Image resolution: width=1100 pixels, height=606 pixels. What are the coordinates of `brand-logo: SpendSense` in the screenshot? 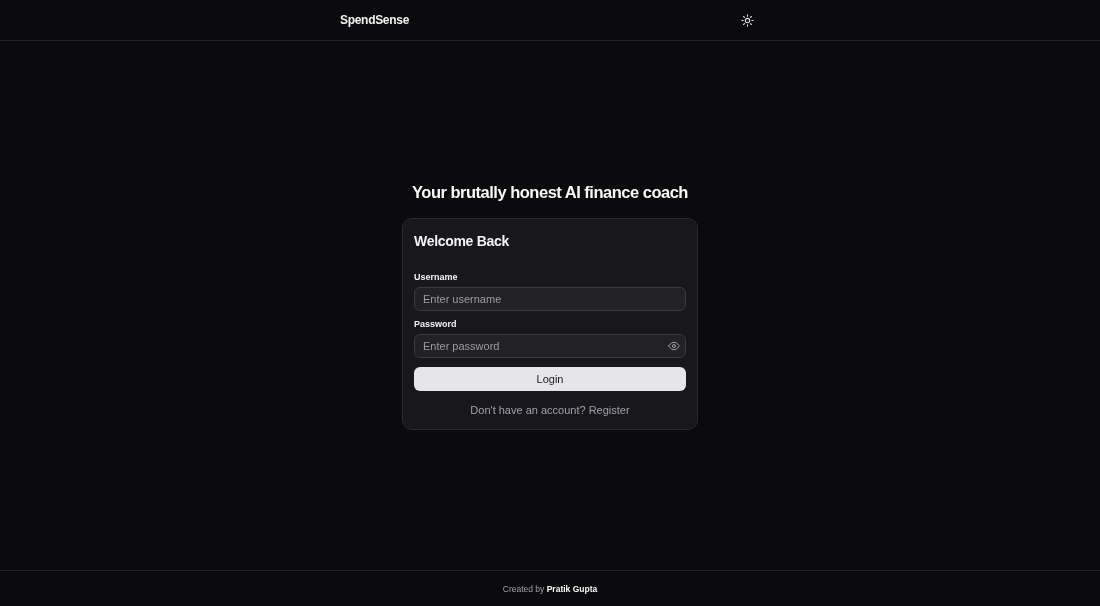 It's located at (375, 20).